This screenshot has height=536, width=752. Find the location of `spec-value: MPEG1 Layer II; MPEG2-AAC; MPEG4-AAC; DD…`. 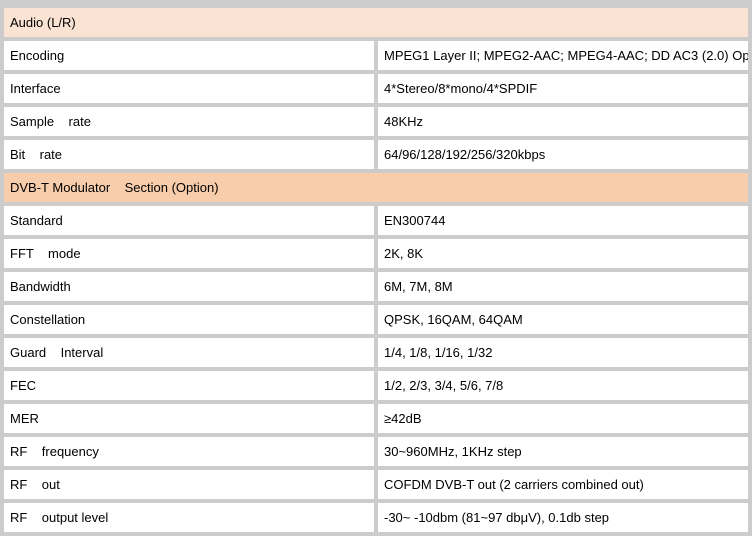

spec-value: MPEG1 Layer II; MPEG2-AAC; MPEG4-AAC; DD… is located at coordinates (563, 55).